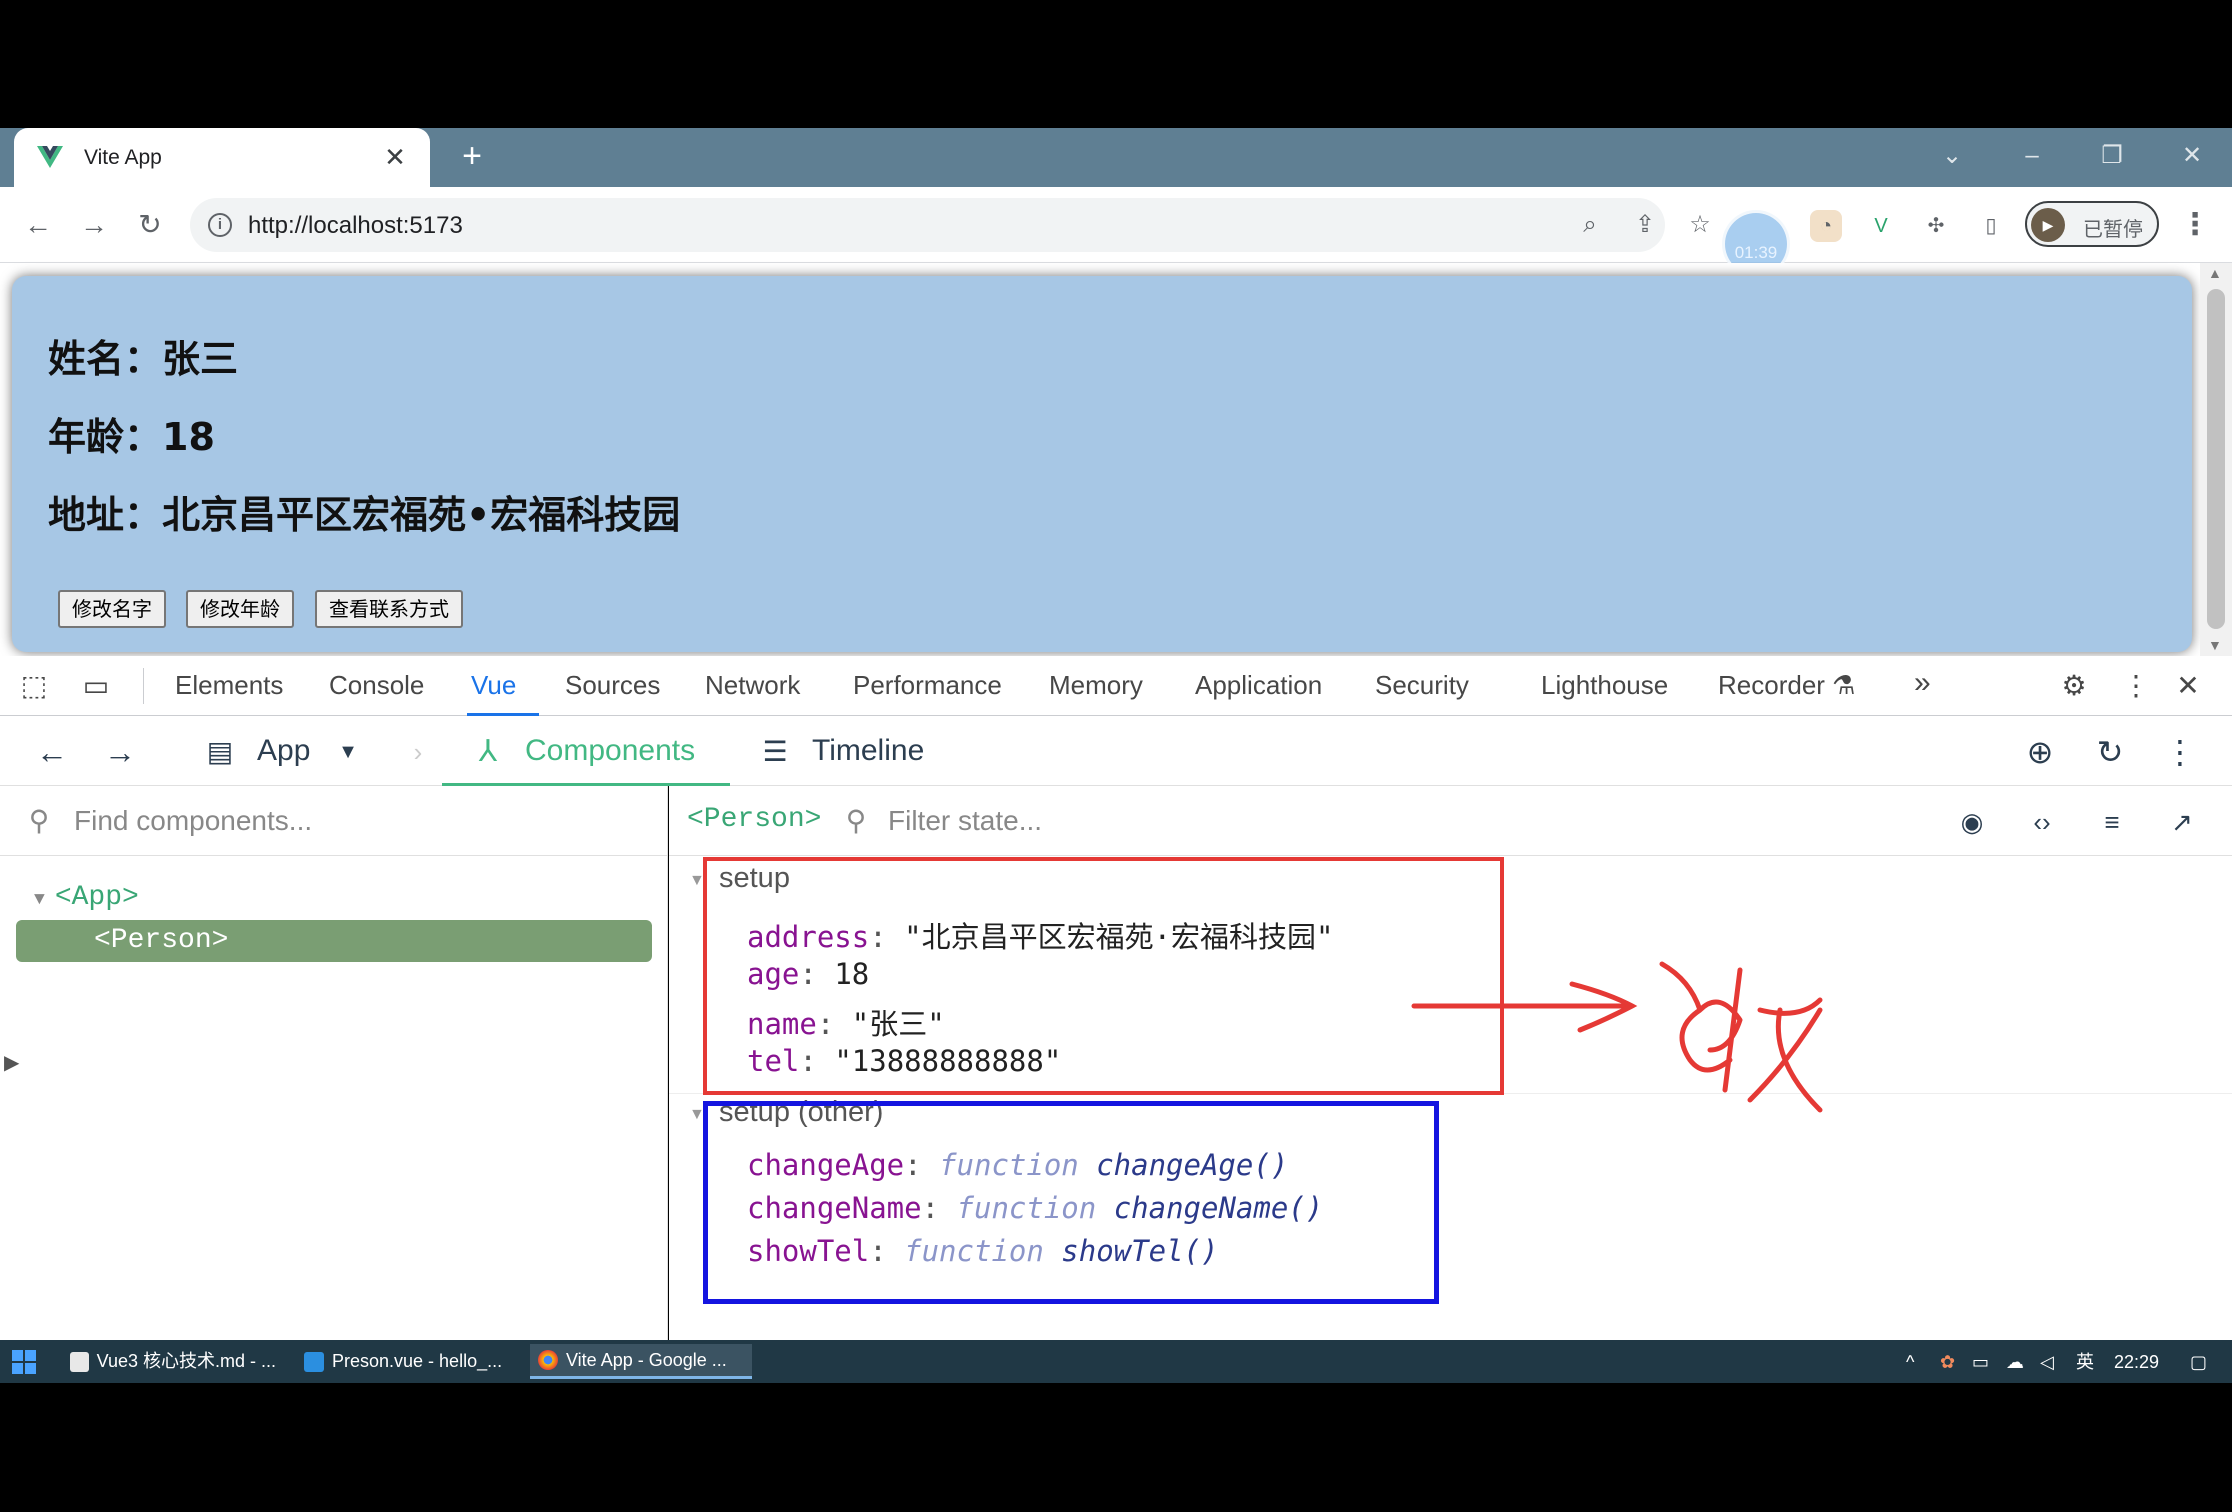  Describe the element at coordinates (2113, 230) in the screenshot. I see `profile-status: 已暂停` at that location.